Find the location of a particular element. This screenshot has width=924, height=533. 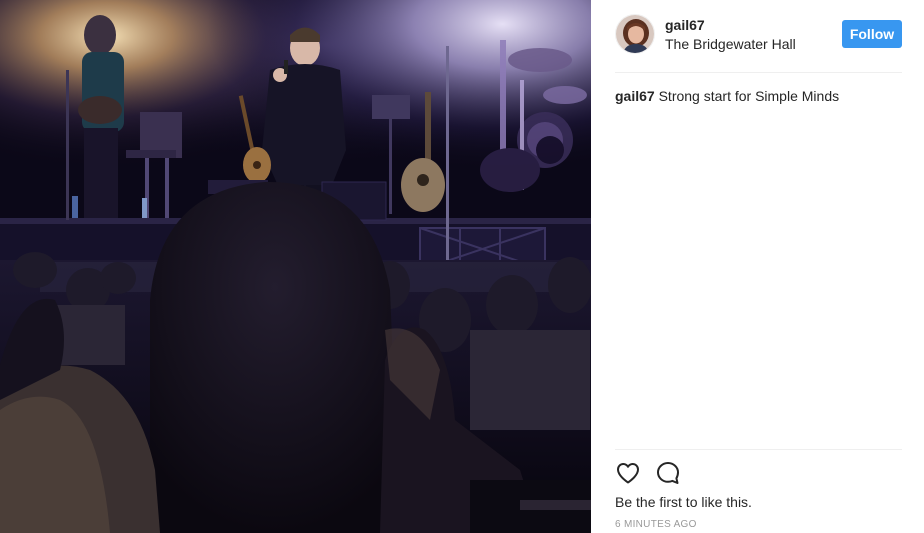

post-header: gail67 The Bridgewater Hall Follow is located at coordinates (758, 43).